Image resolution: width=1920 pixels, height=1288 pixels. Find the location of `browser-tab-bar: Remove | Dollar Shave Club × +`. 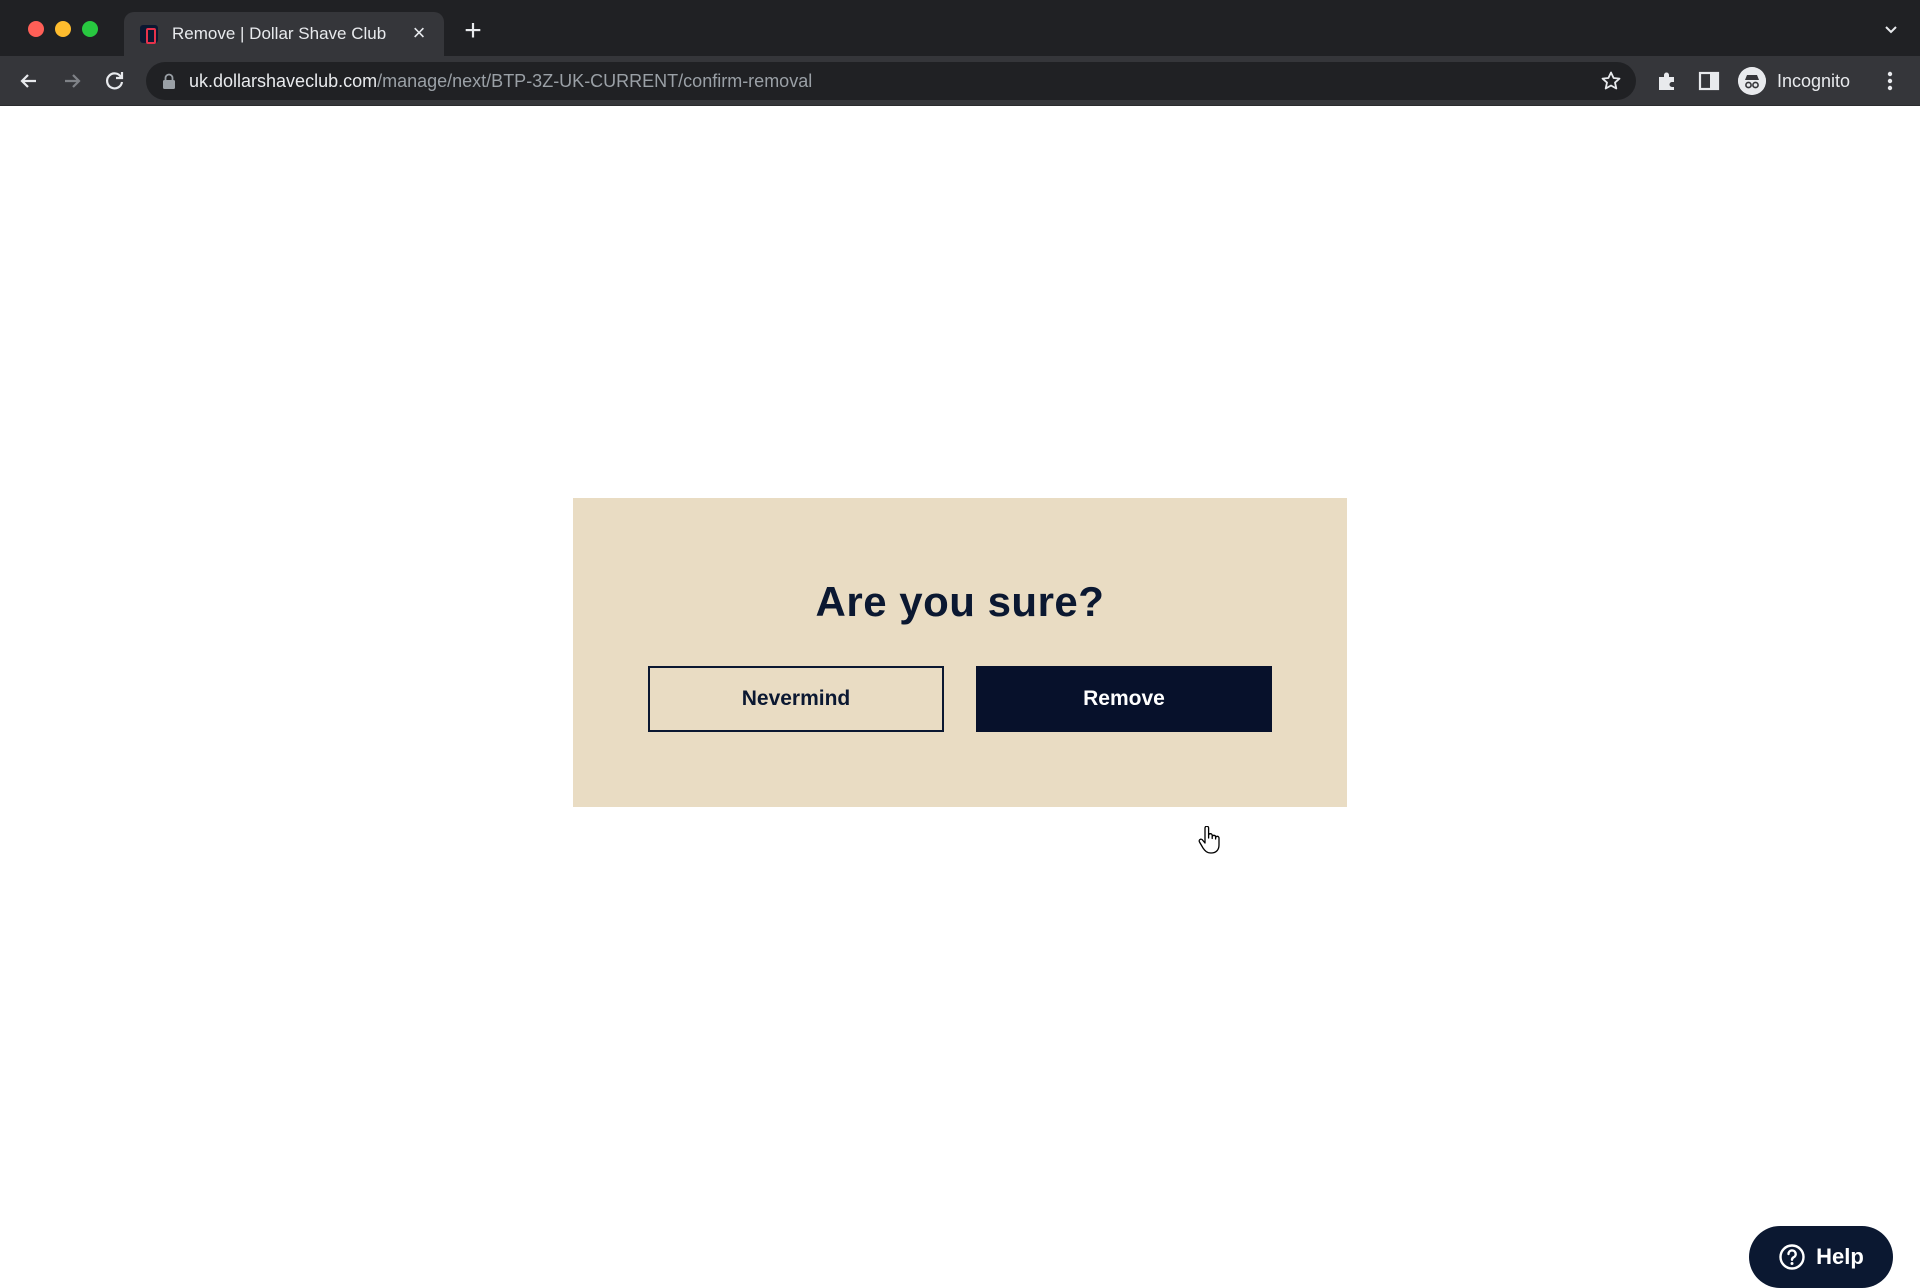

browser-tab-bar: Remove | Dollar Shave Club × + is located at coordinates (960, 28).